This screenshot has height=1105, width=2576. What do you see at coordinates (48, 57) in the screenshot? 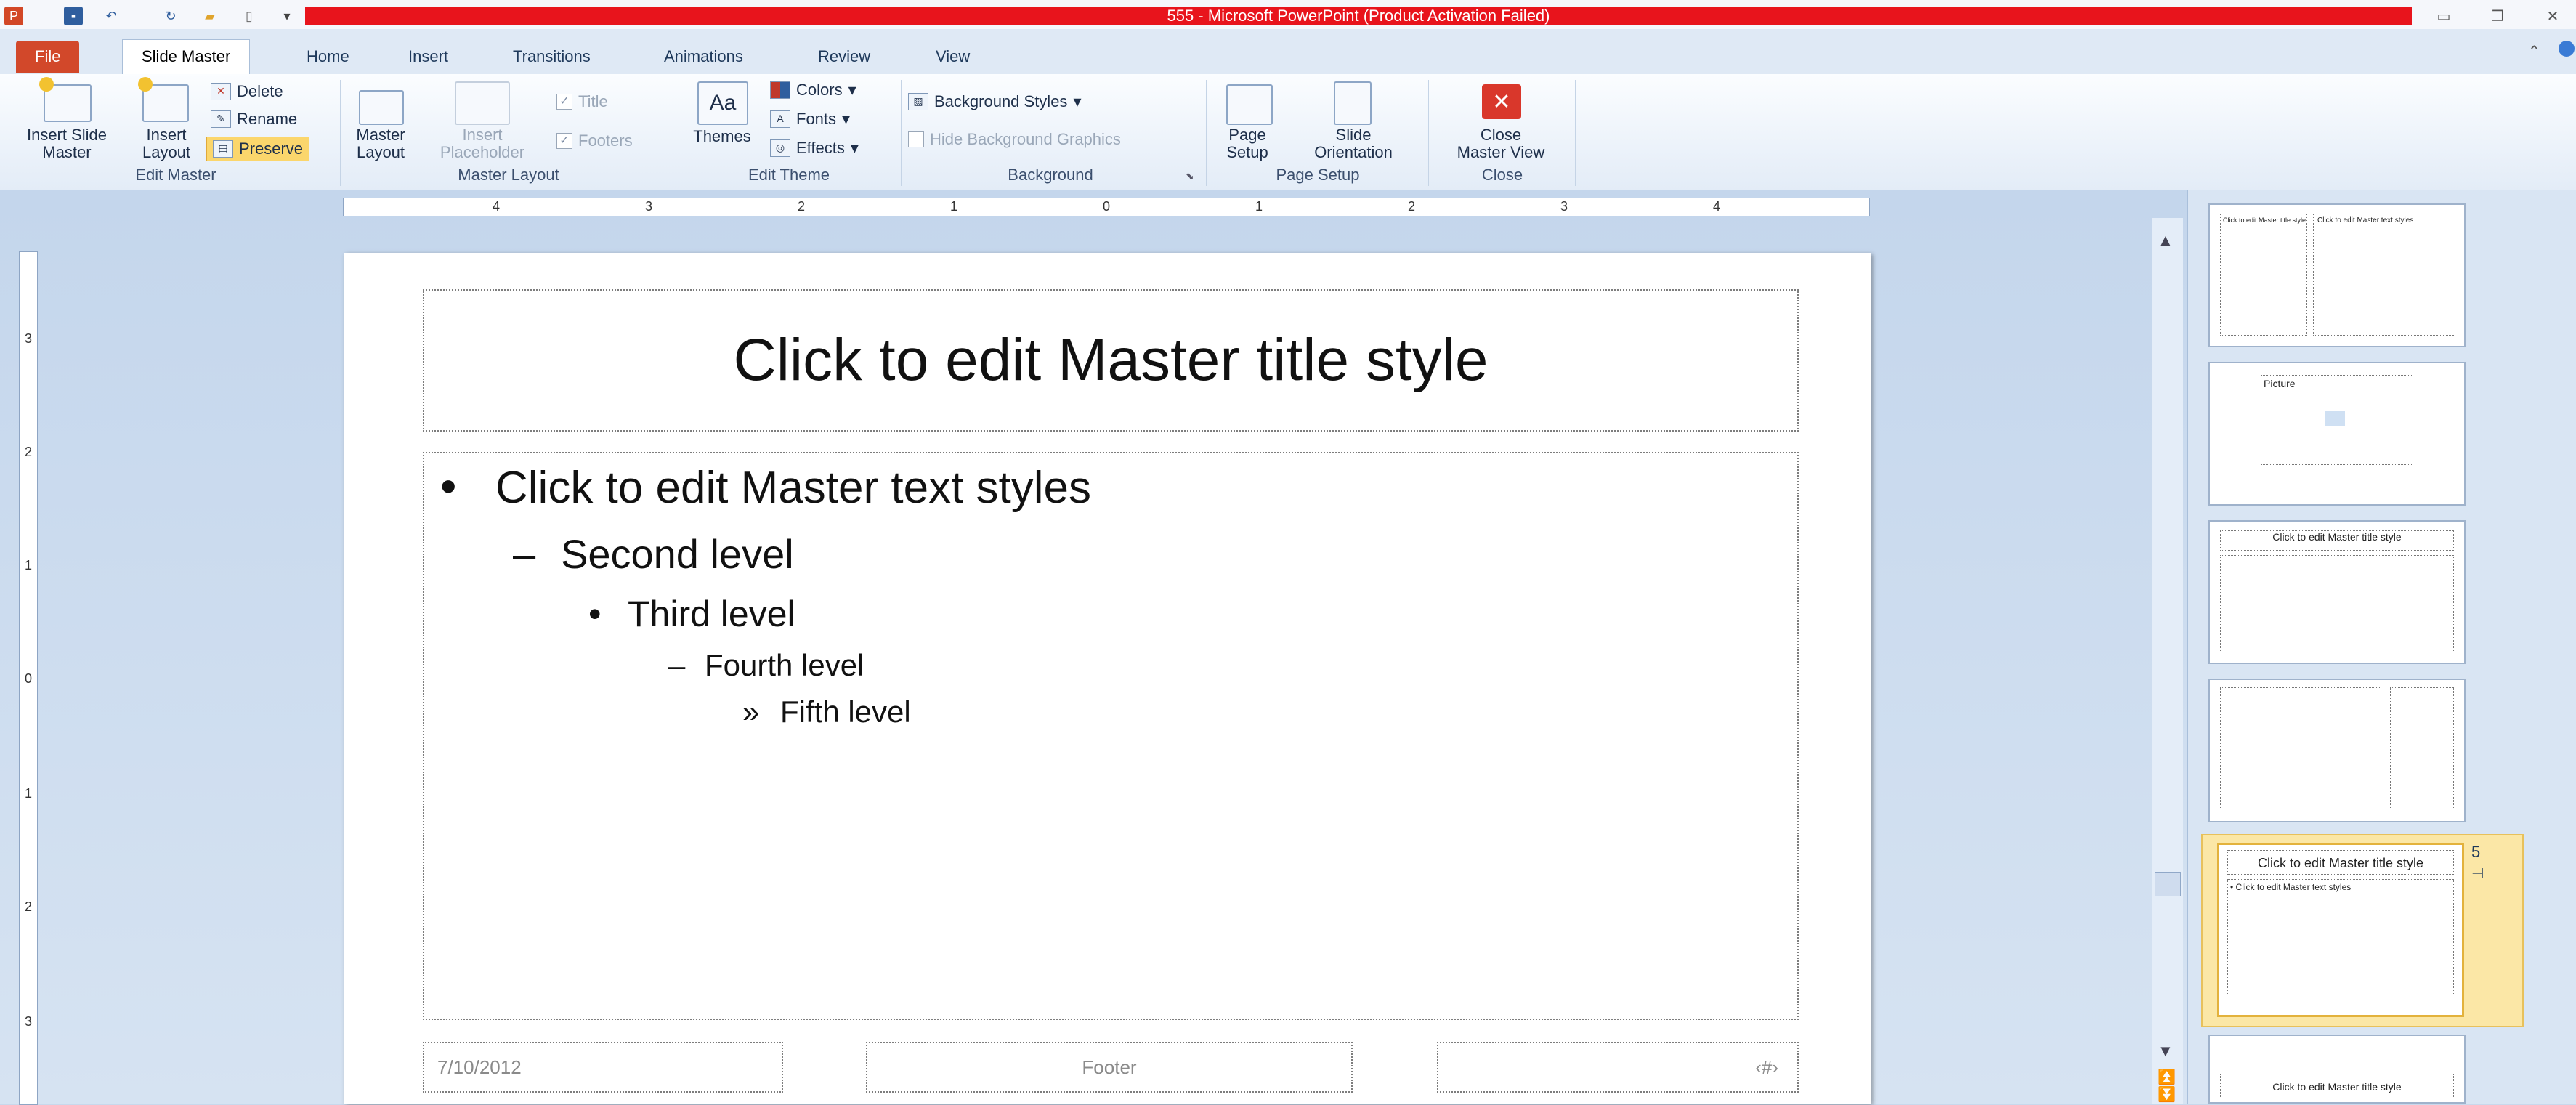
I see `tab-file: File` at bounding box center [48, 57].